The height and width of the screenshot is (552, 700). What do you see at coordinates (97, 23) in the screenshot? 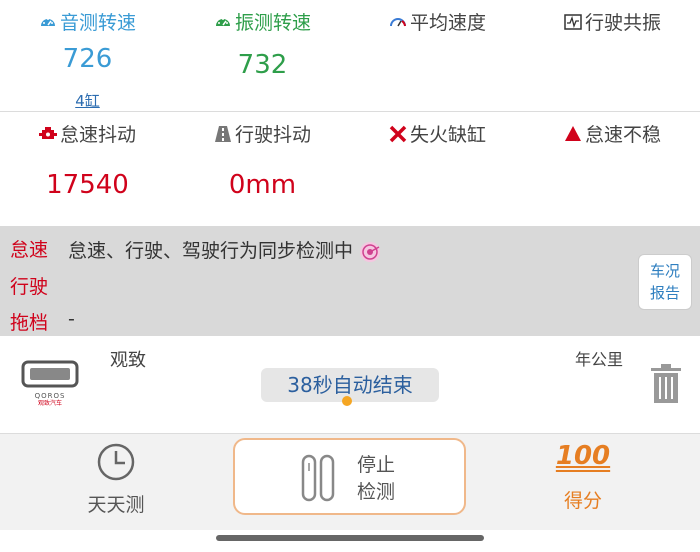
I see `metric-label: 音测转速` at bounding box center [97, 23].